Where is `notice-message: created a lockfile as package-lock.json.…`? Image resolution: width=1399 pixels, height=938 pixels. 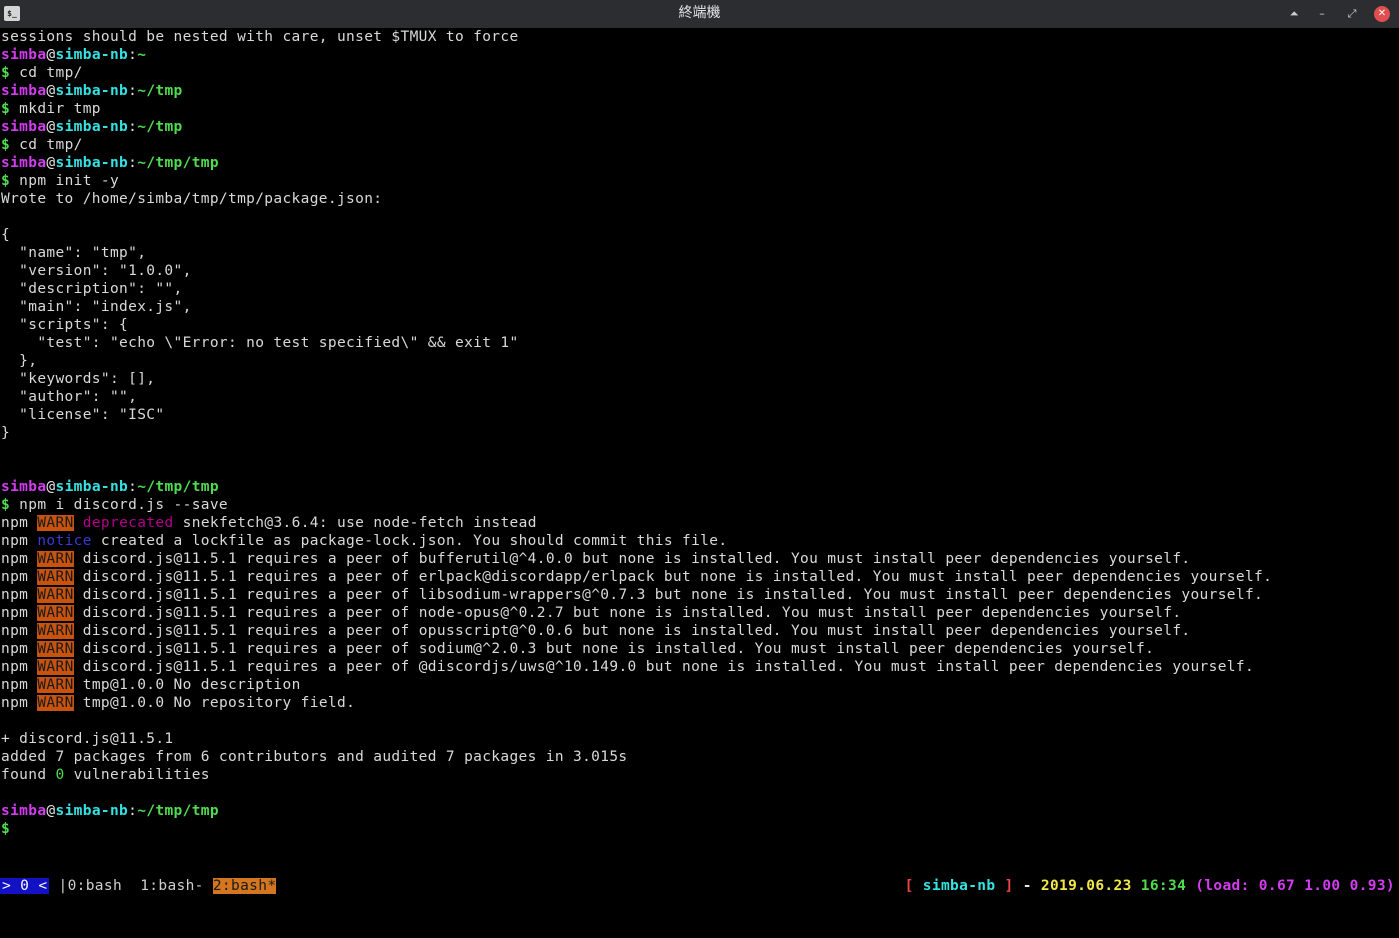
notice-message: created a lockfile as package-lock.json.… is located at coordinates (409, 541).